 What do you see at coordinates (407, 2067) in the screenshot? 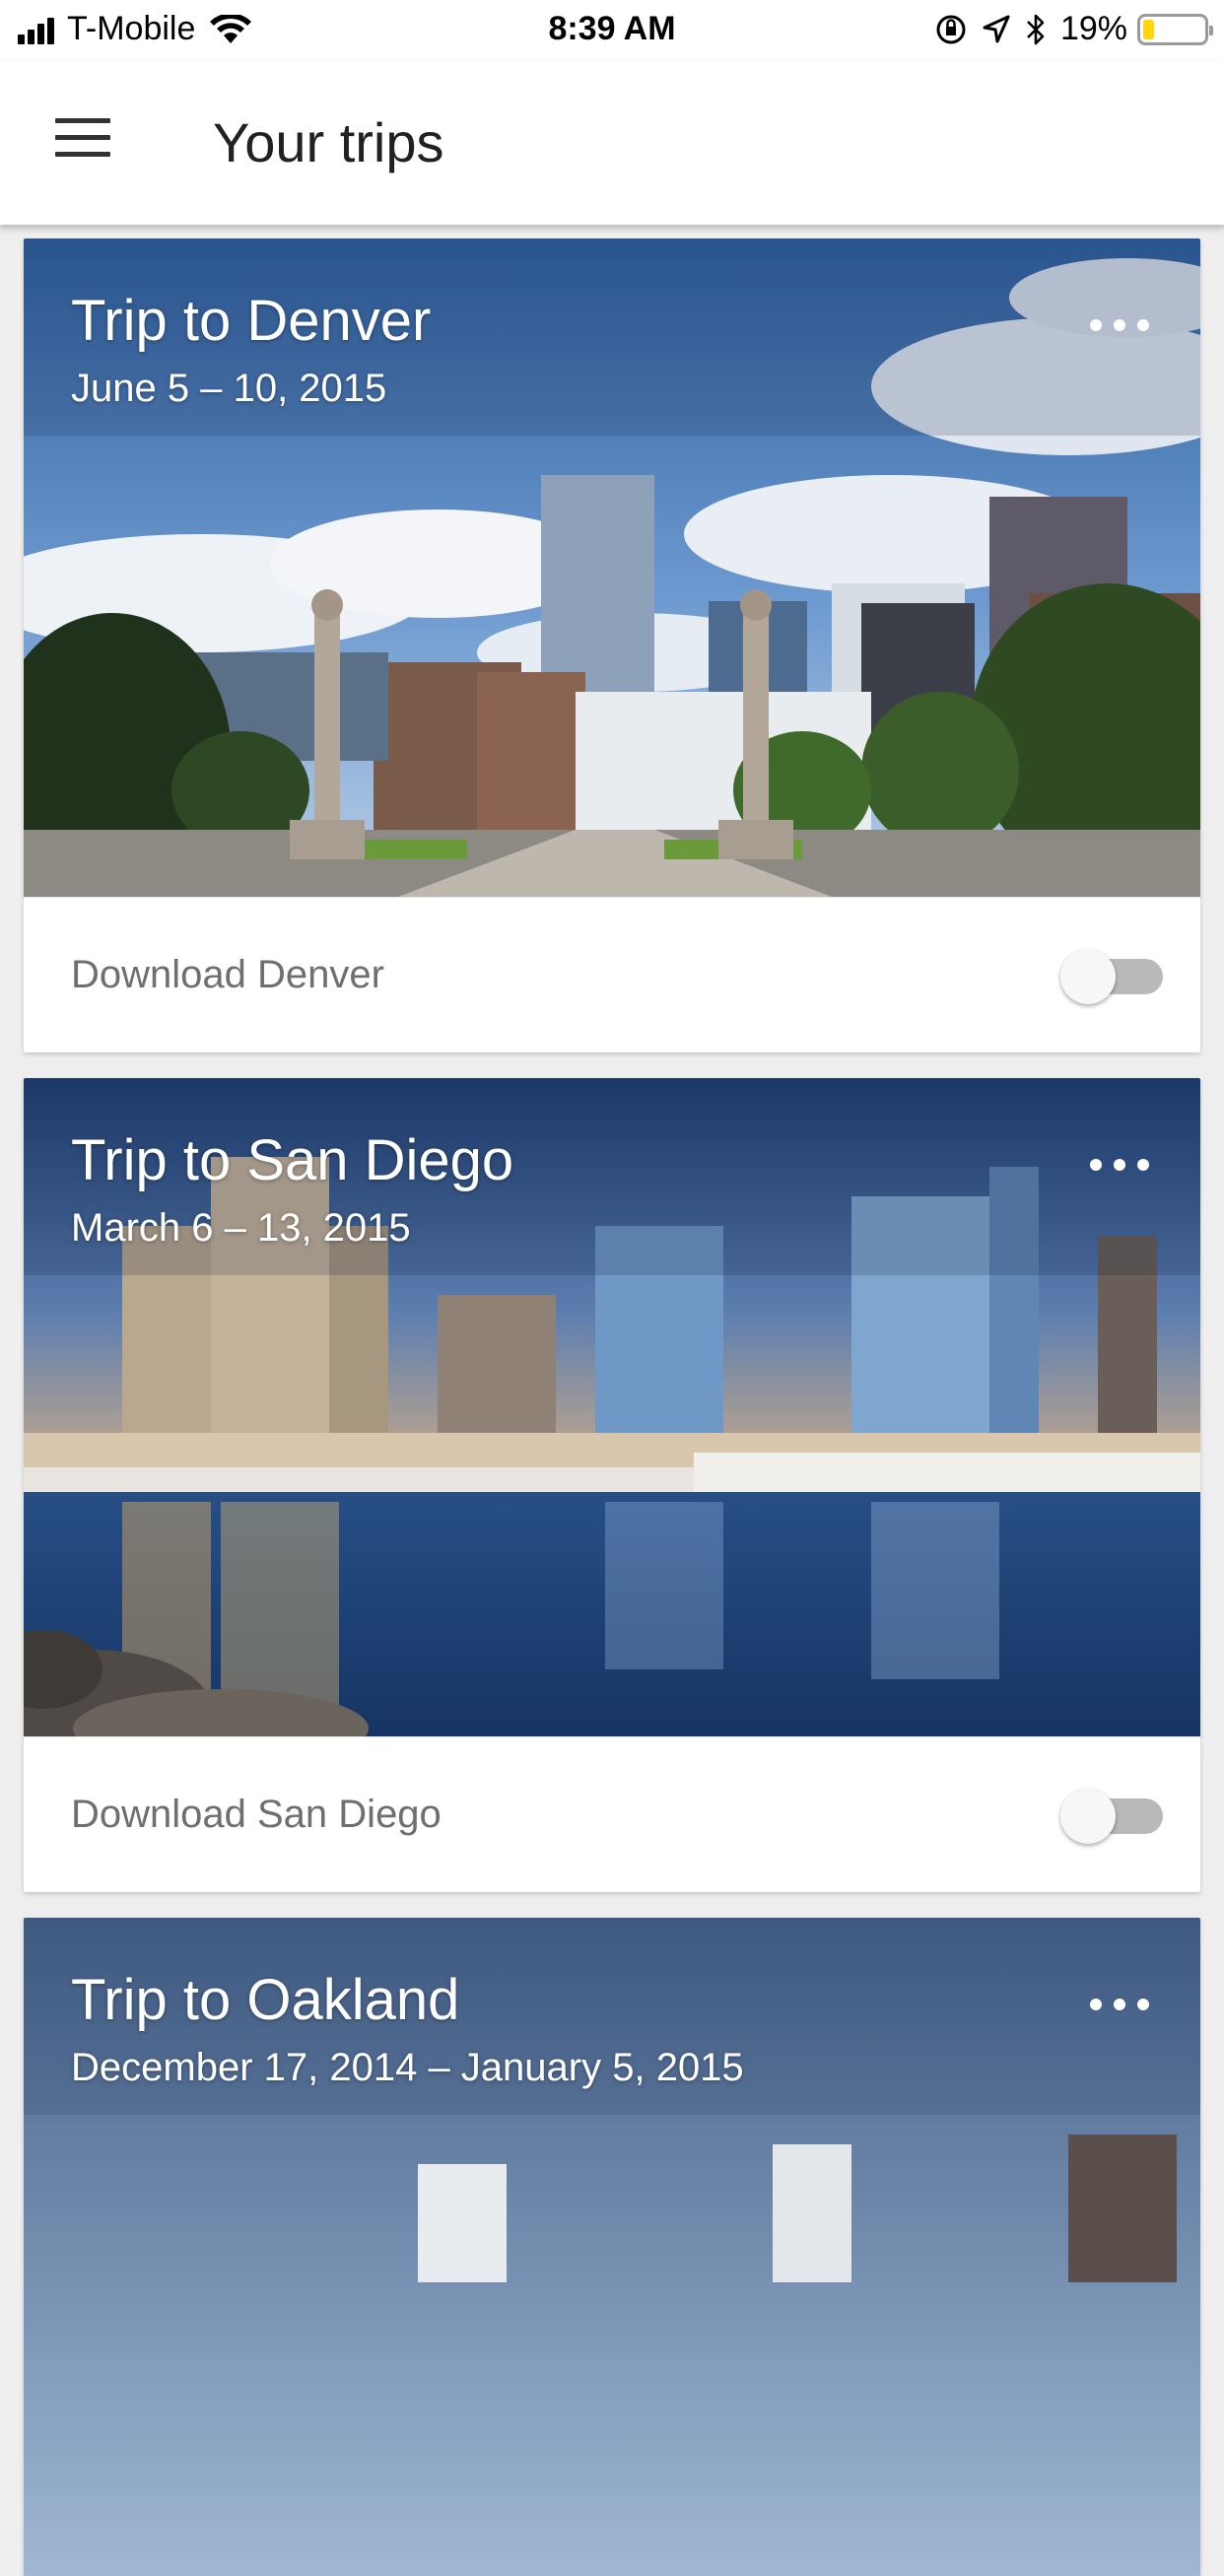
I see `trip-dates: December 17, 2014 – January 5, 2015` at bounding box center [407, 2067].